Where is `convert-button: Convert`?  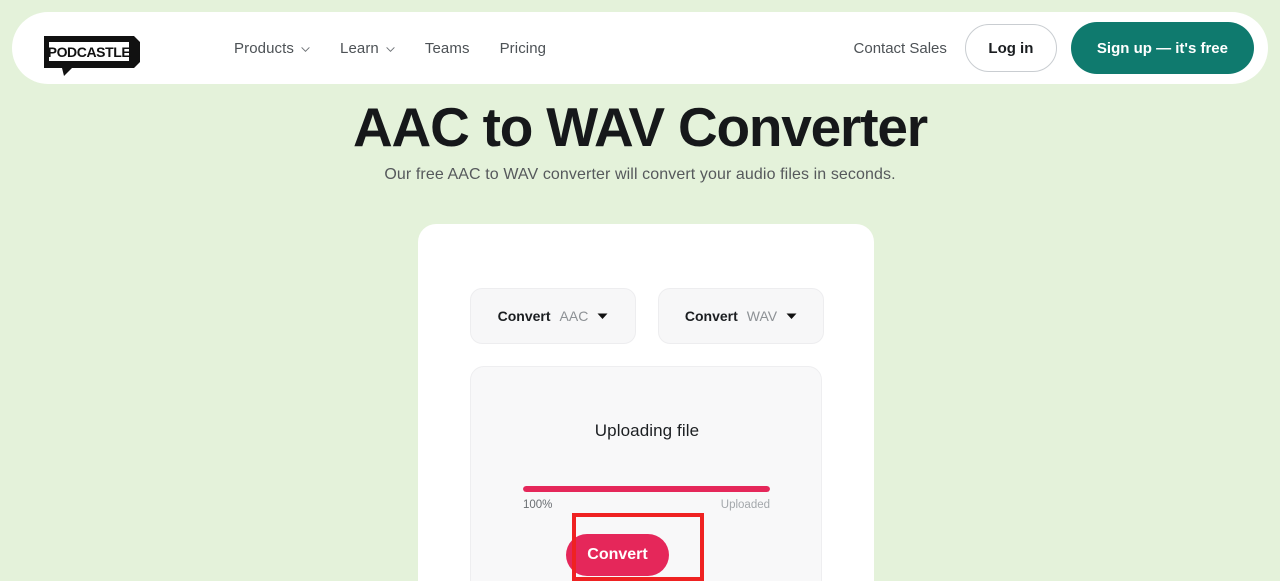 convert-button: Convert is located at coordinates (617, 555).